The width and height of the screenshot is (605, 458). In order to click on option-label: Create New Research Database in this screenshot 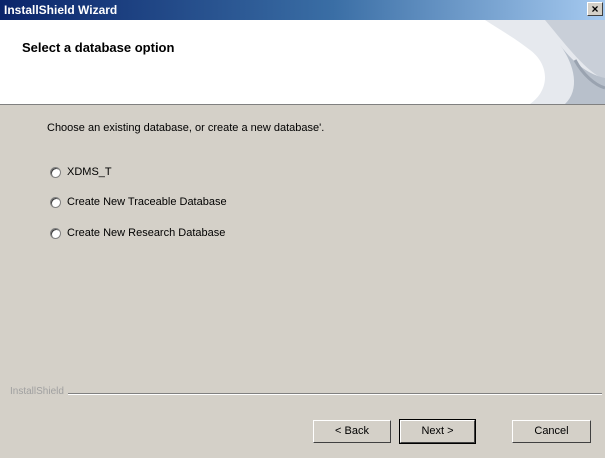, I will do `click(146, 233)`.